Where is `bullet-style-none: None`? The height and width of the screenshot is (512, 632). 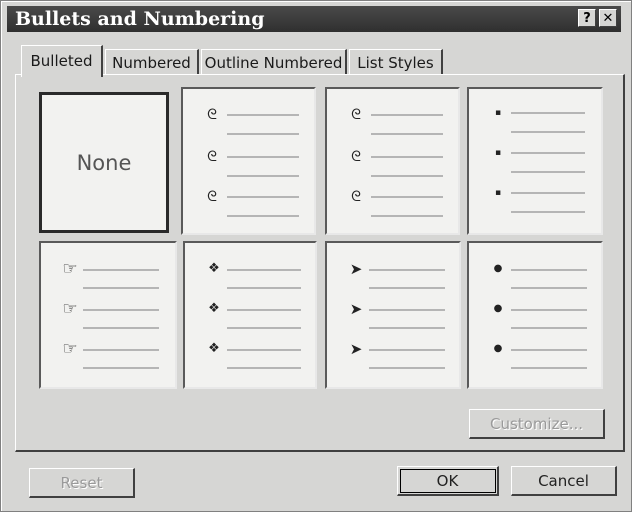
bullet-style-none: None is located at coordinates (104, 162).